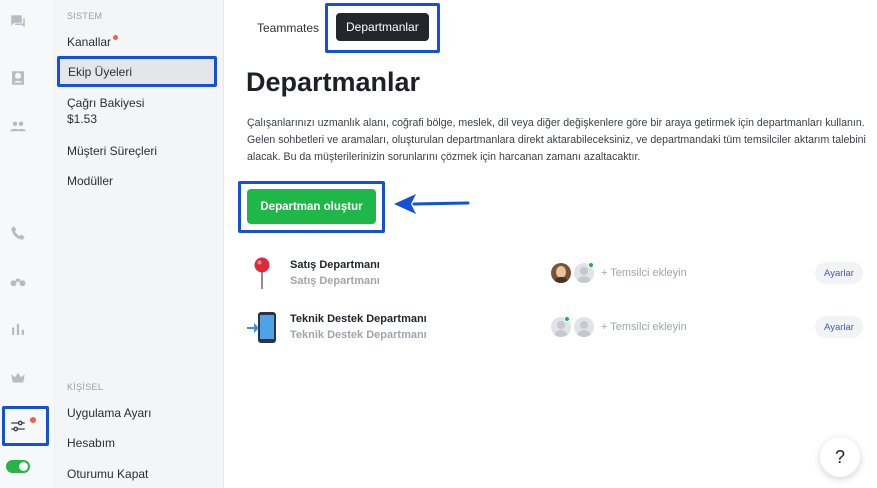  I want to click on sidebar-item-logout: Oturumu Kapat, so click(107, 474).